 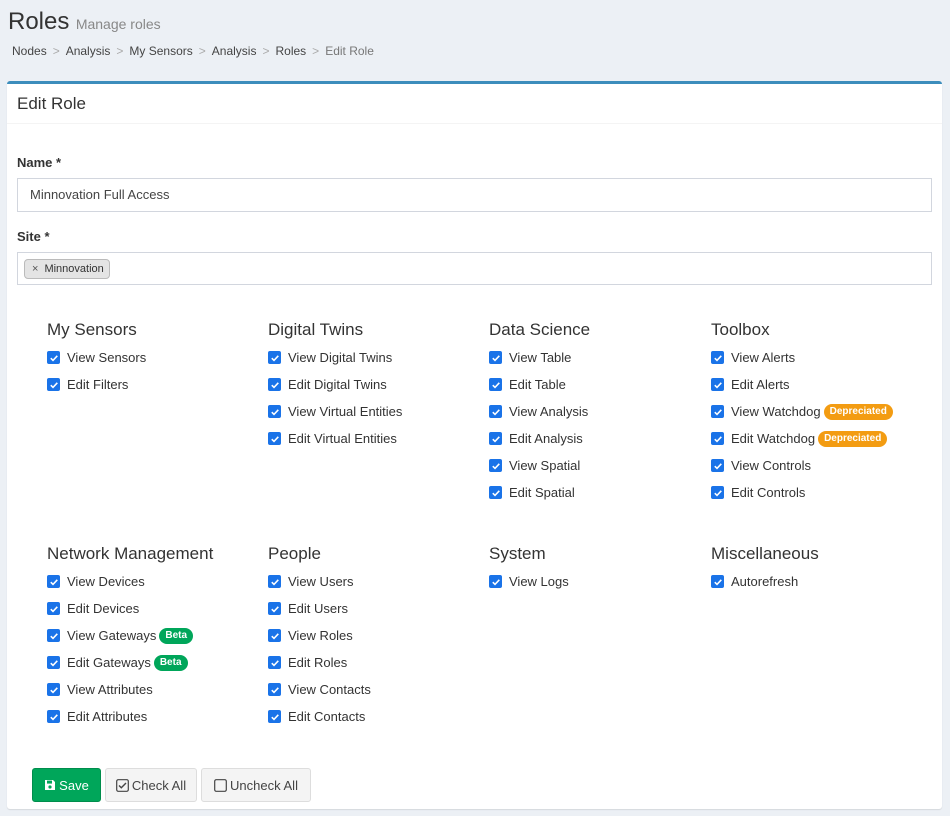 What do you see at coordinates (768, 492) in the screenshot?
I see `permission-label: Edit Controls` at bounding box center [768, 492].